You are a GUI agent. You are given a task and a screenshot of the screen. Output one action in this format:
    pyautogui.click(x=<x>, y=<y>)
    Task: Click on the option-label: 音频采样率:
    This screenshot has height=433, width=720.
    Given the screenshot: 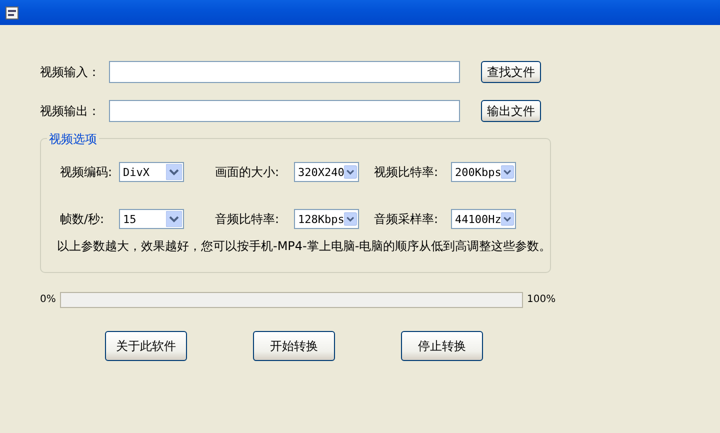 What is the action you would take?
    pyautogui.click(x=407, y=219)
    